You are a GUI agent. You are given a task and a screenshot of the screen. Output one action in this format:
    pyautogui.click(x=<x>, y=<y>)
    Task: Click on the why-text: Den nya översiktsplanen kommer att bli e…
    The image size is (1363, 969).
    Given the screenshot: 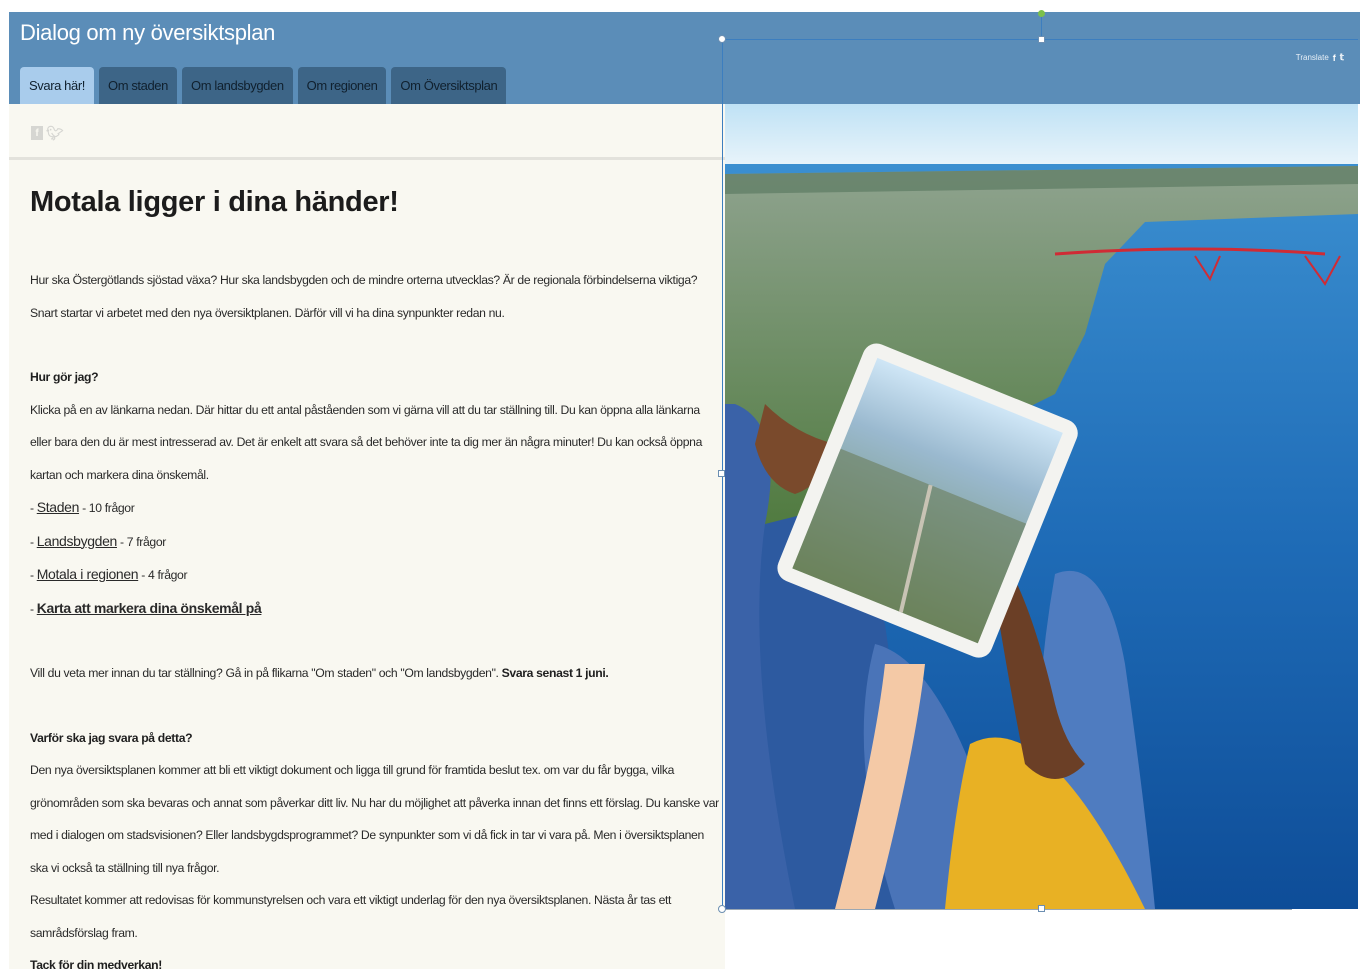 What is the action you would take?
    pyautogui.click(x=374, y=819)
    